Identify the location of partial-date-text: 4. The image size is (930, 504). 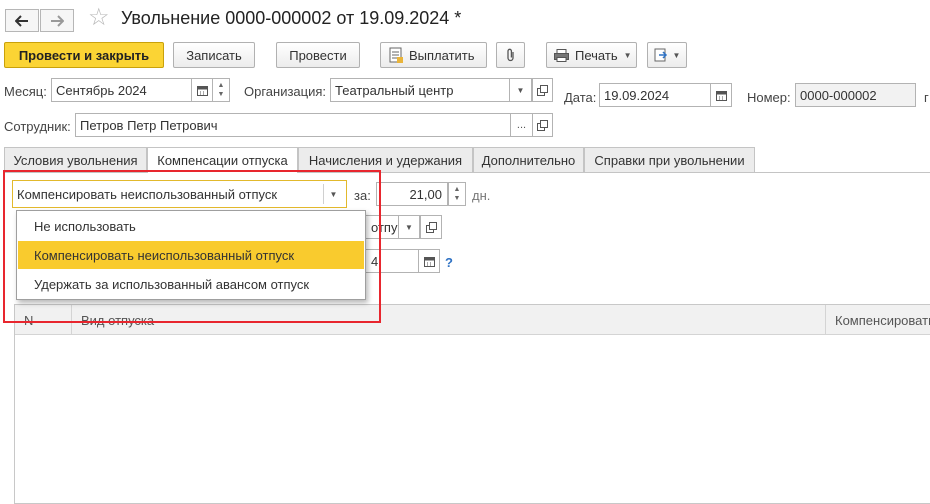
(375, 261).